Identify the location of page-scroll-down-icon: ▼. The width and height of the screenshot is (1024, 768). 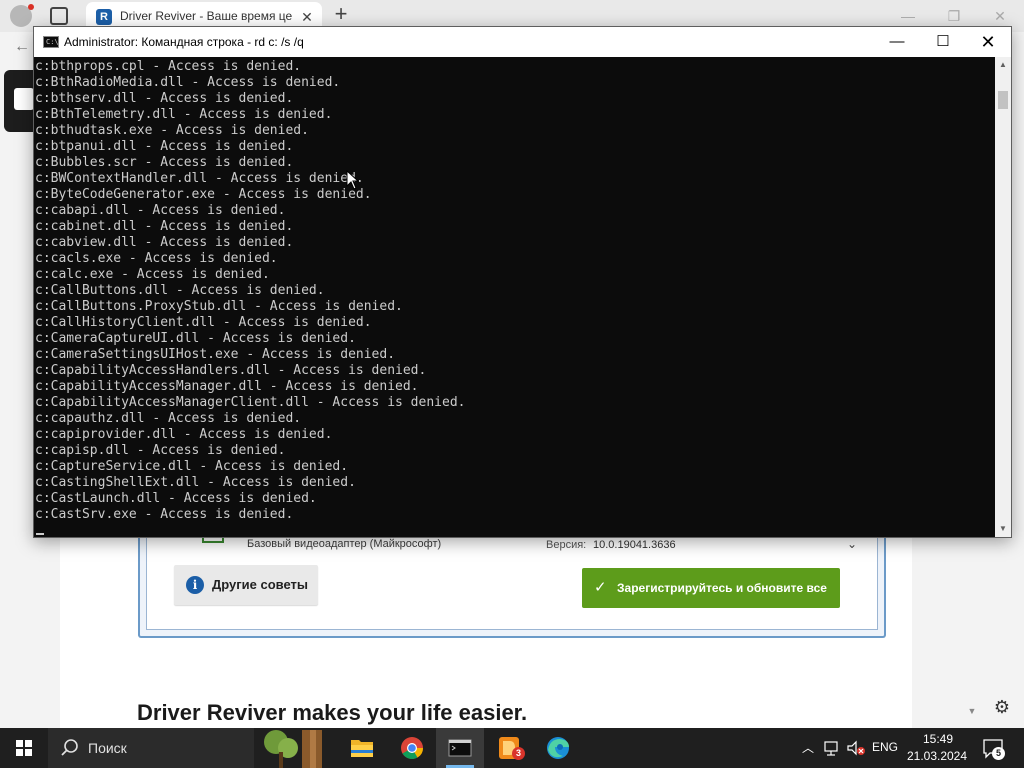
(972, 712).